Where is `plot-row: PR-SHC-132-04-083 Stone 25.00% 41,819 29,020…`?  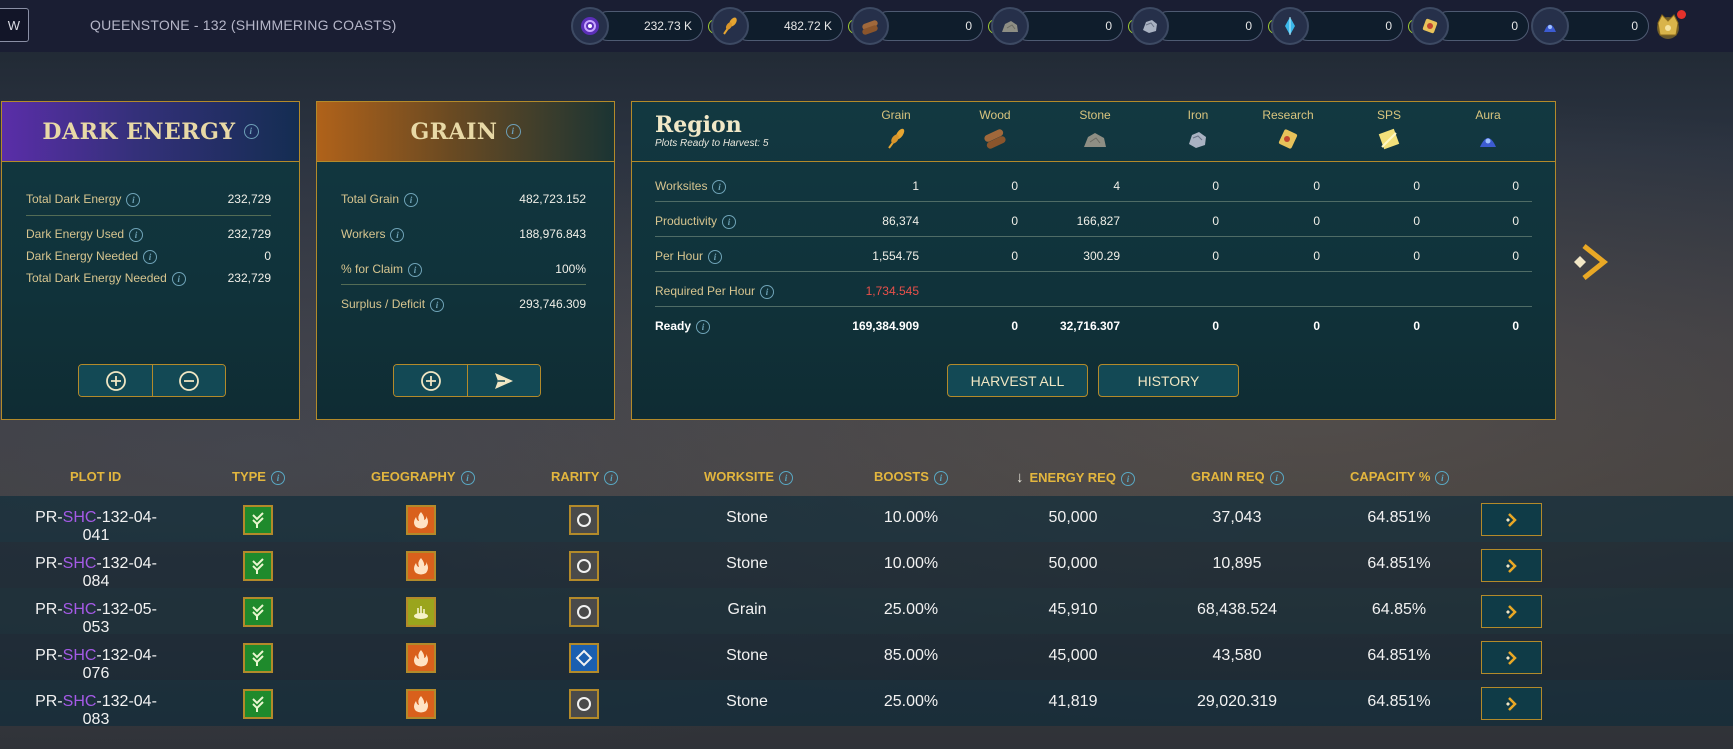
plot-row: PR-SHC-132-04-083 Stone 25.00% 41,819 29,020… is located at coordinates (866, 704).